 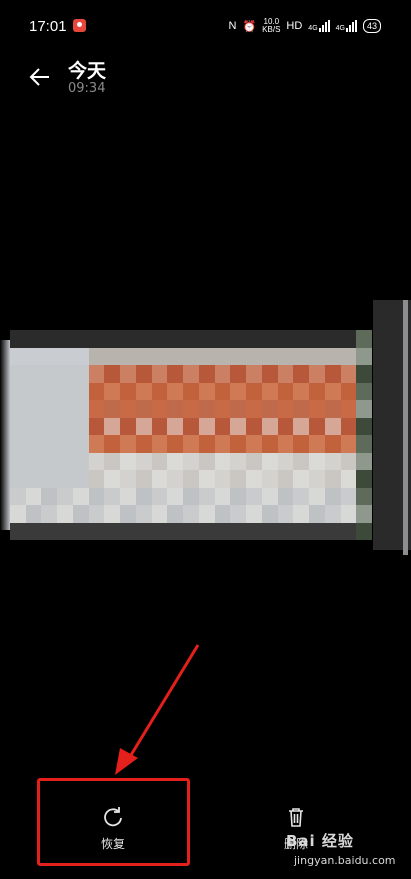 What do you see at coordinates (113, 833) in the screenshot?
I see `restore-button: 恢复` at bounding box center [113, 833].